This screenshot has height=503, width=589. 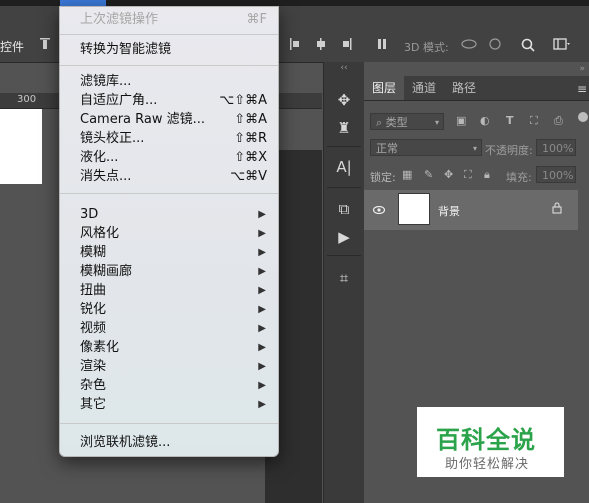 What do you see at coordinates (471, 210) in the screenshot?
I see `layer-row: 背景` at bounding box center [471, 210].